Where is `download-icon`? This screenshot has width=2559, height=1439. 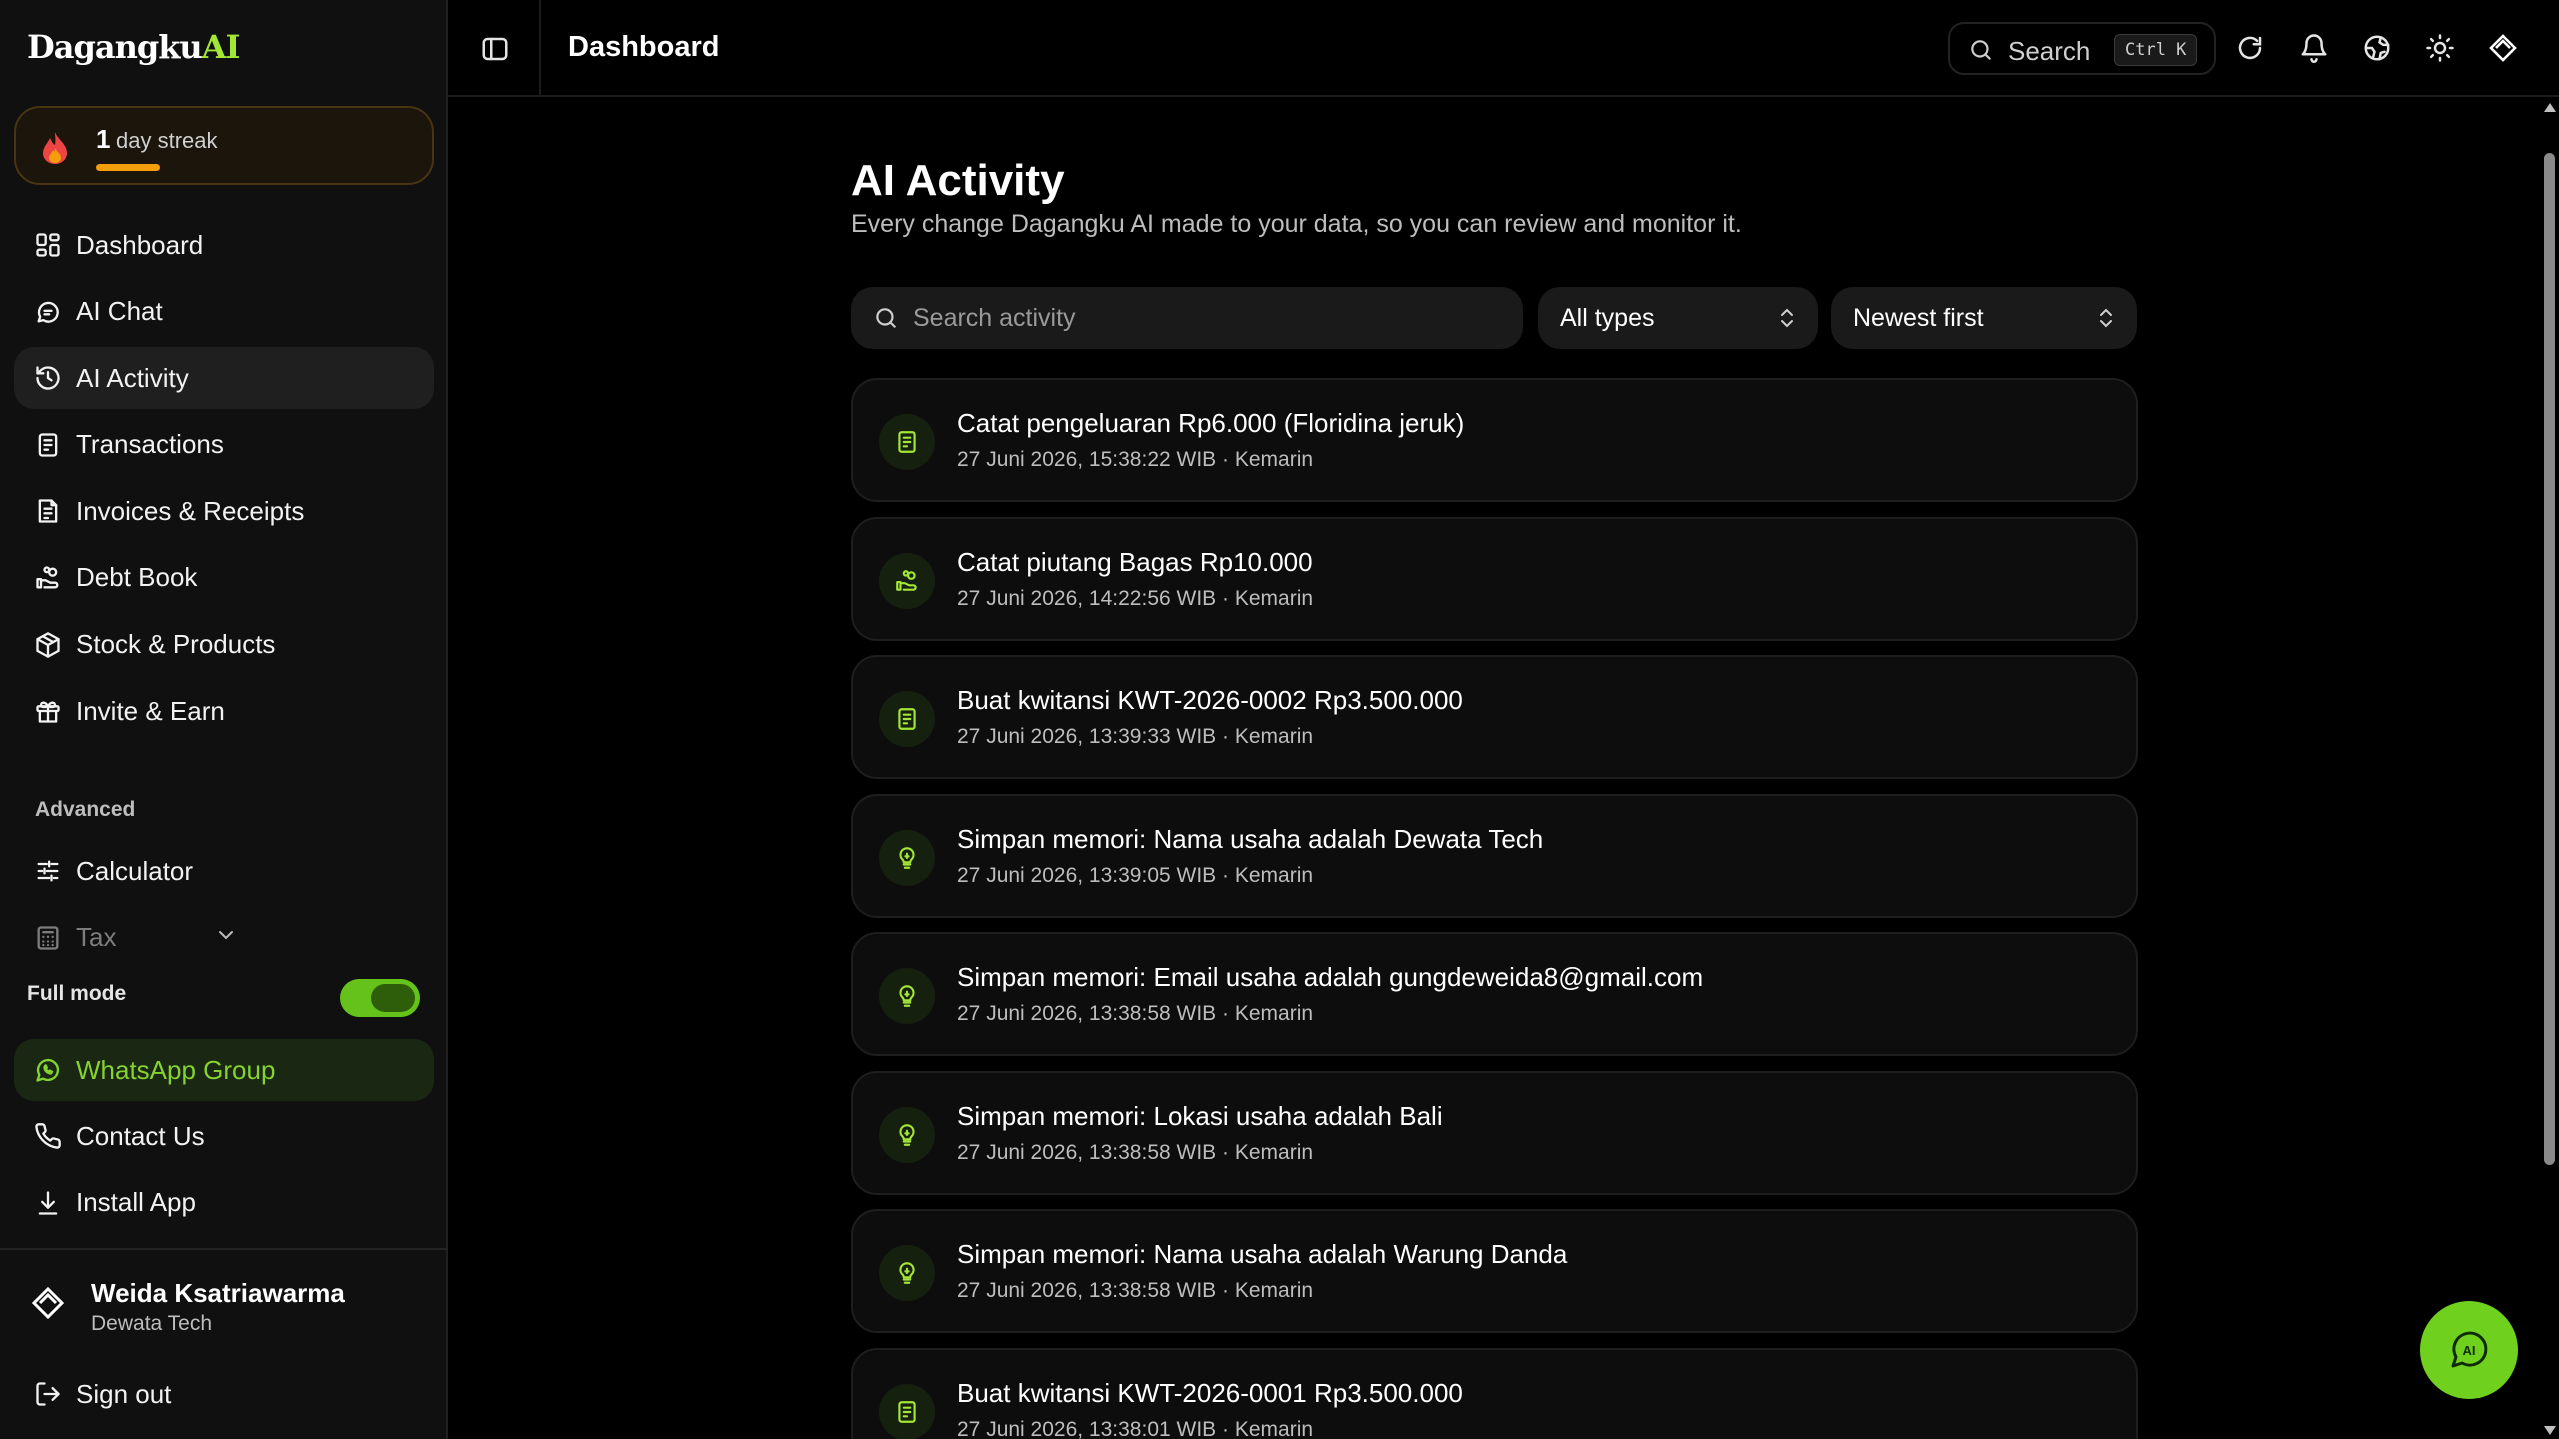
download-icon is located at coordinates (48, 1202).